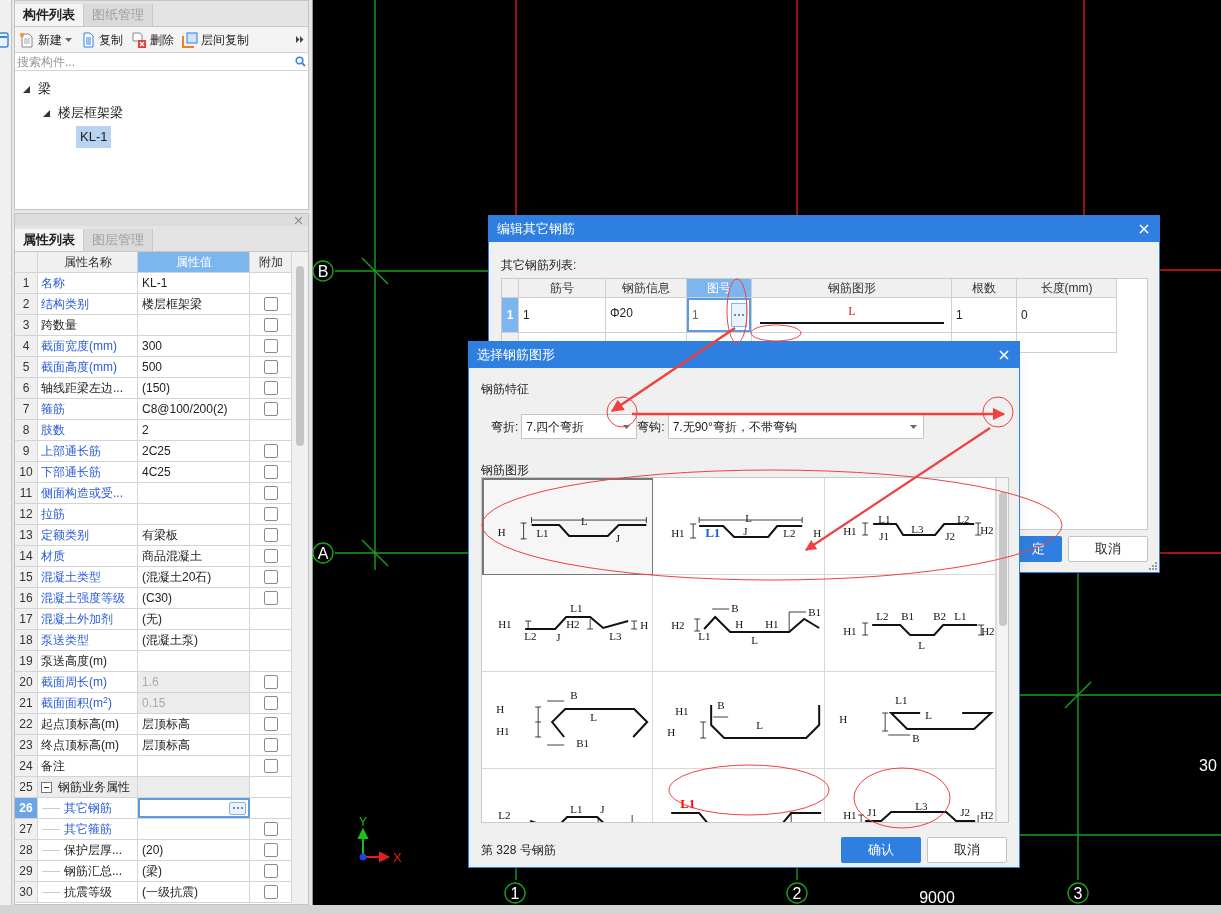 The image size is (1221, 913). What do you see at coordinates (88, 262) in the screenshot?
I see `column-header: 属性名称` at bounding box center [88, 262].